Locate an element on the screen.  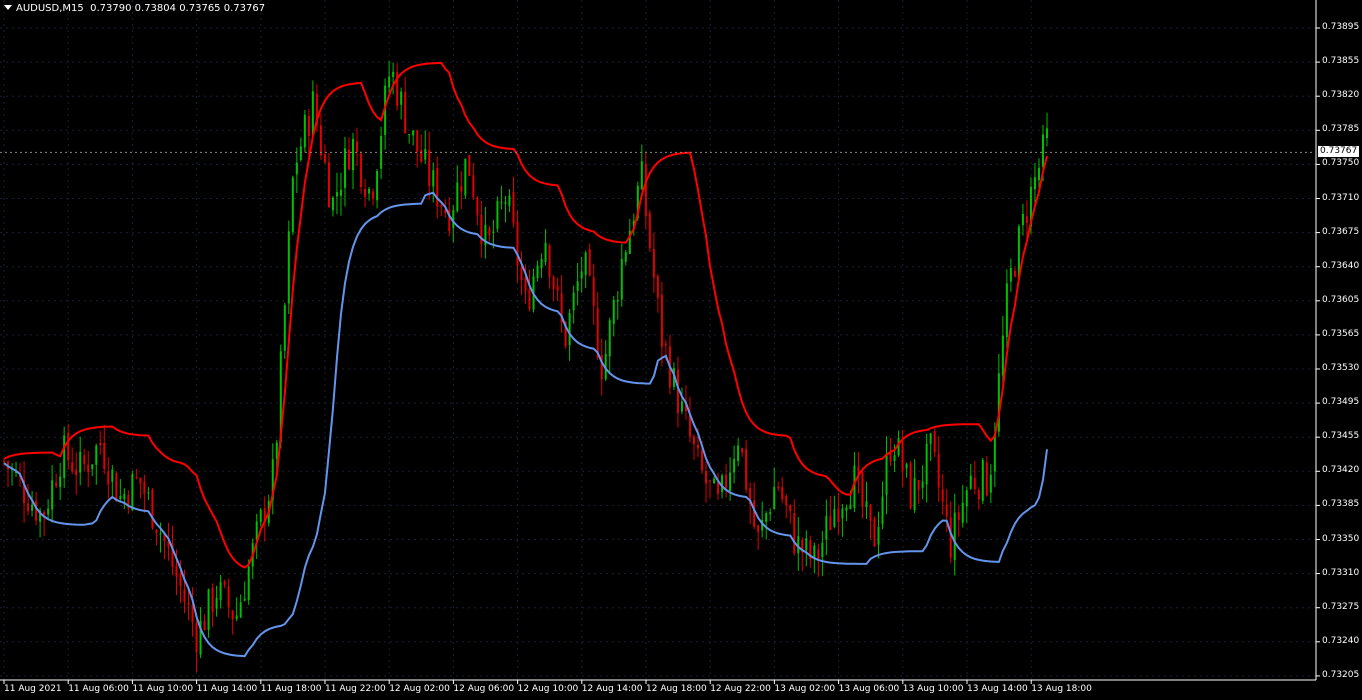
price-tick-label: 0.73785 is located at coordinates (1341, 129).